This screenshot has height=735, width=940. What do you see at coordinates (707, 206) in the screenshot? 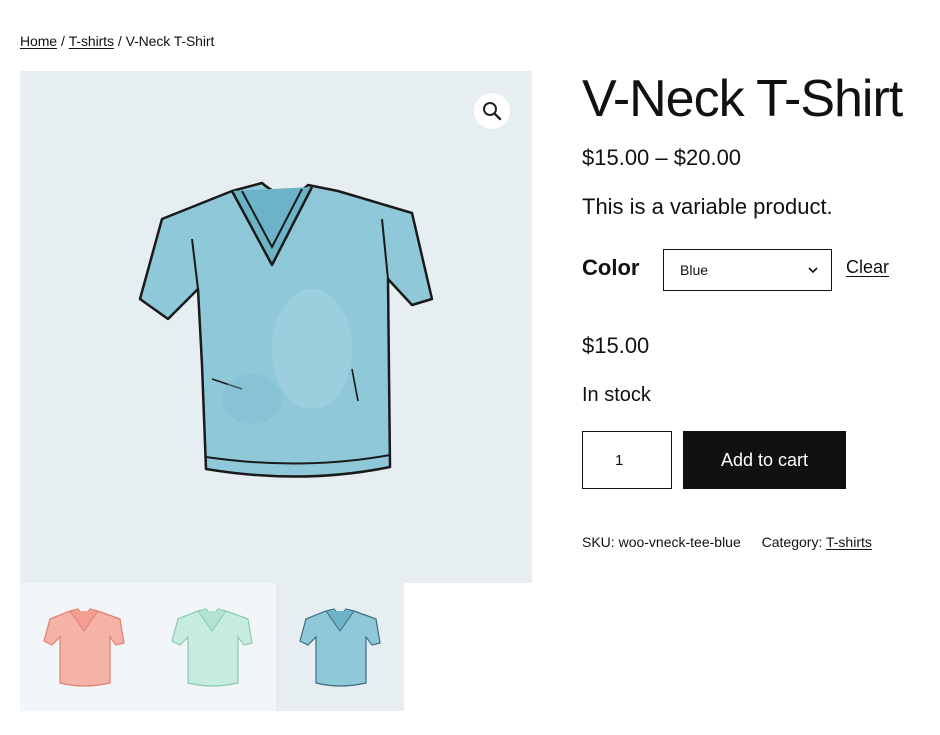
I see `product-description: This is a variable product.` at bounding box center [707, 206].